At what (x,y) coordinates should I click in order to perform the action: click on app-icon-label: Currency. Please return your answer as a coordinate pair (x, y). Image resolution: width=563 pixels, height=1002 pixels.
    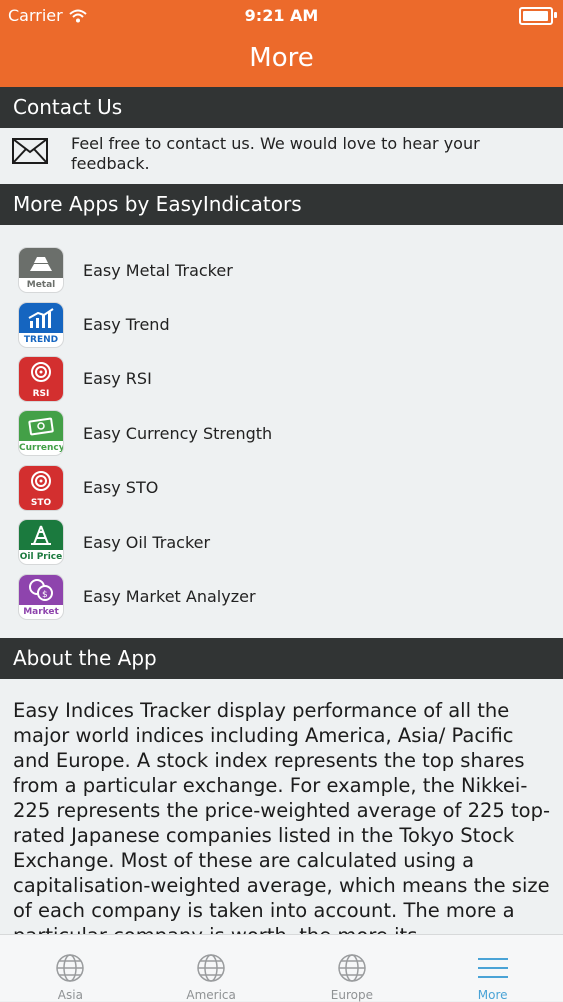
    Looking at the image, I should click on (41, 448).